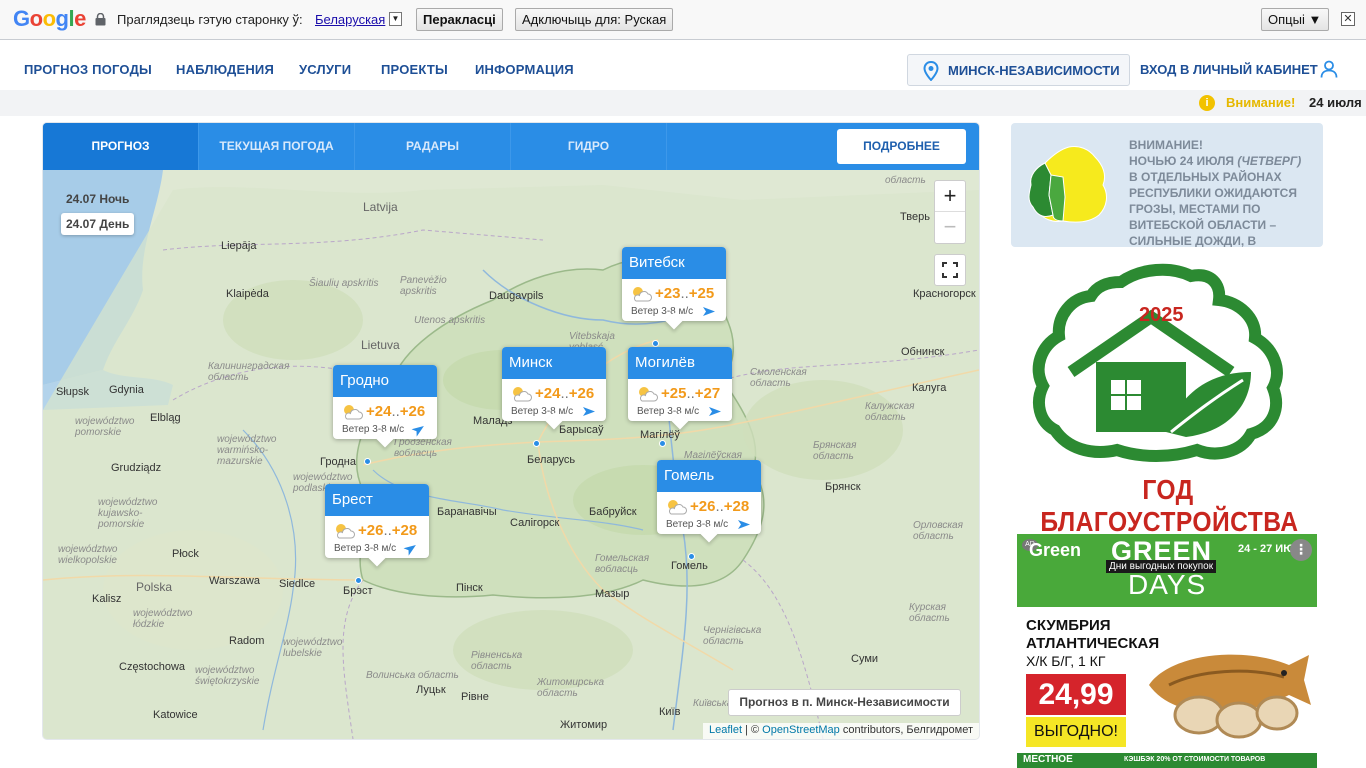  What do you see at coordinates (1076, 694) in the screenshot?
I see `ad-price: 24,99` at bounding box center [1076, 694].